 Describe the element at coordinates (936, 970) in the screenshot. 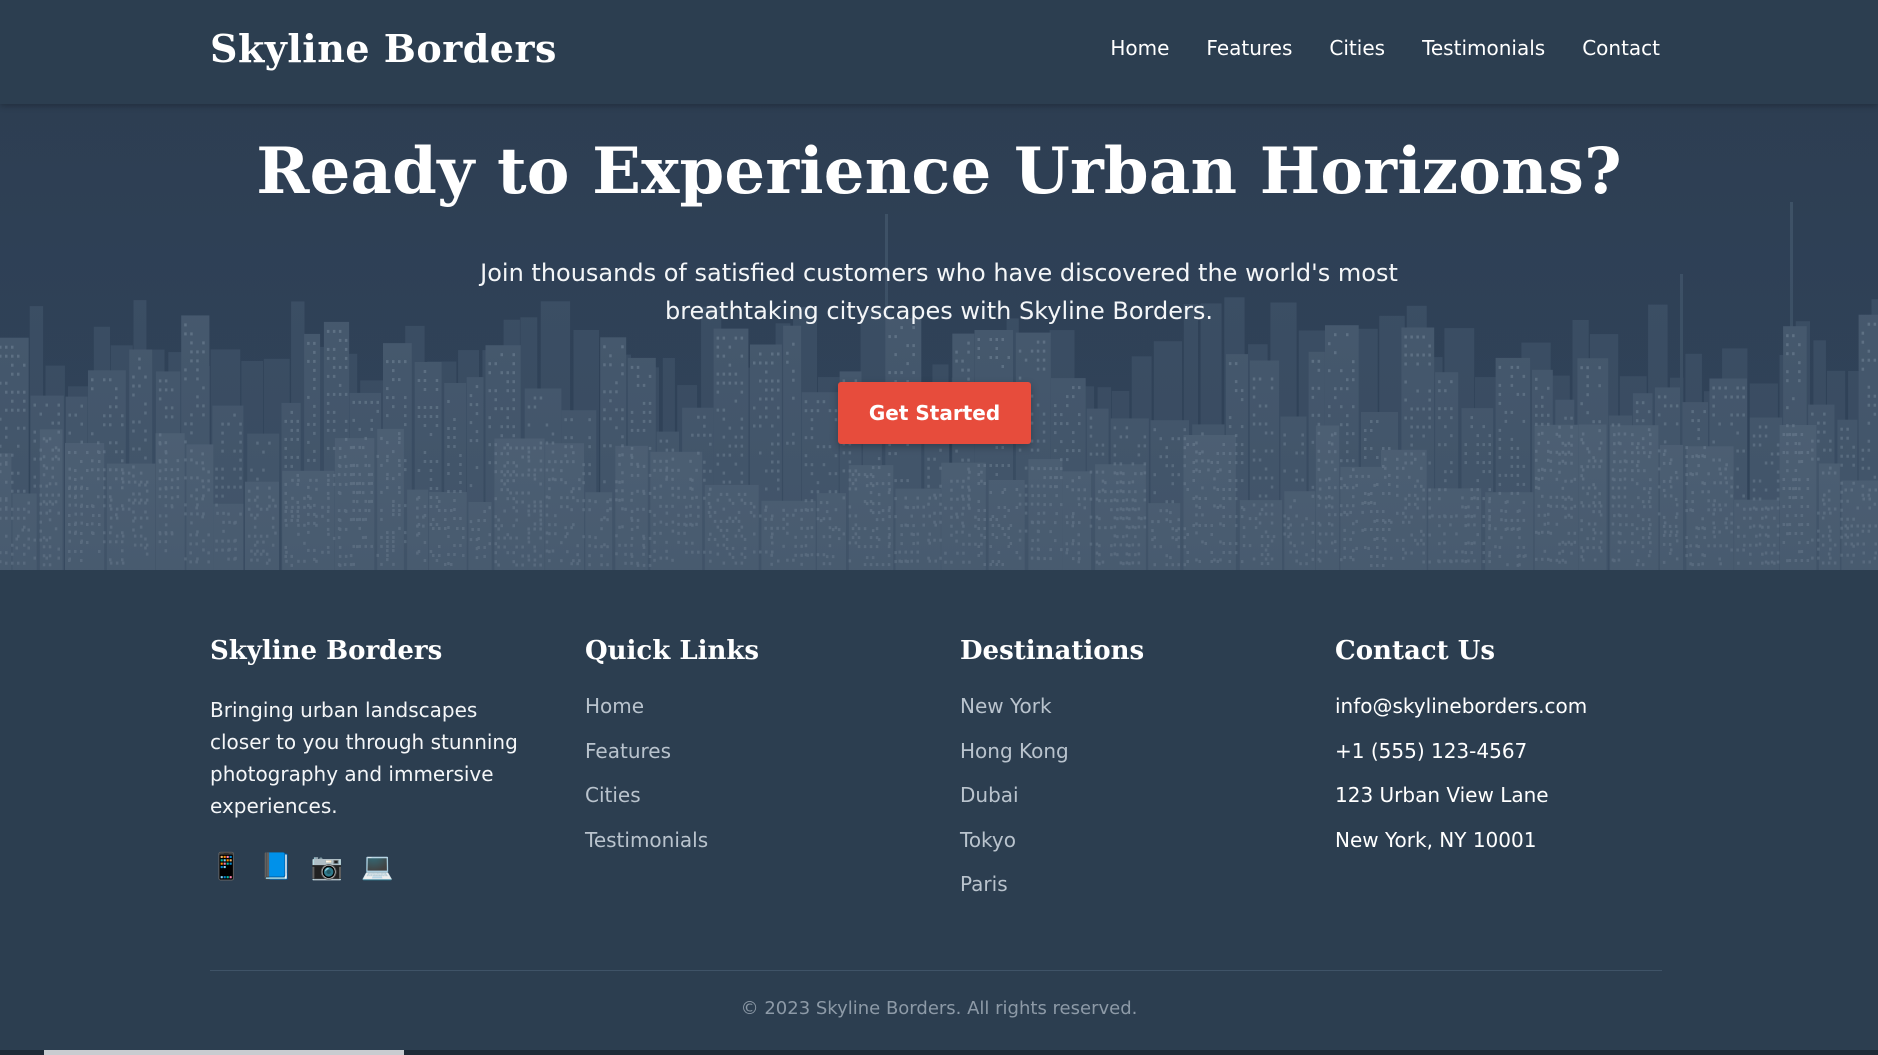

I see `footer-divider` at that location.